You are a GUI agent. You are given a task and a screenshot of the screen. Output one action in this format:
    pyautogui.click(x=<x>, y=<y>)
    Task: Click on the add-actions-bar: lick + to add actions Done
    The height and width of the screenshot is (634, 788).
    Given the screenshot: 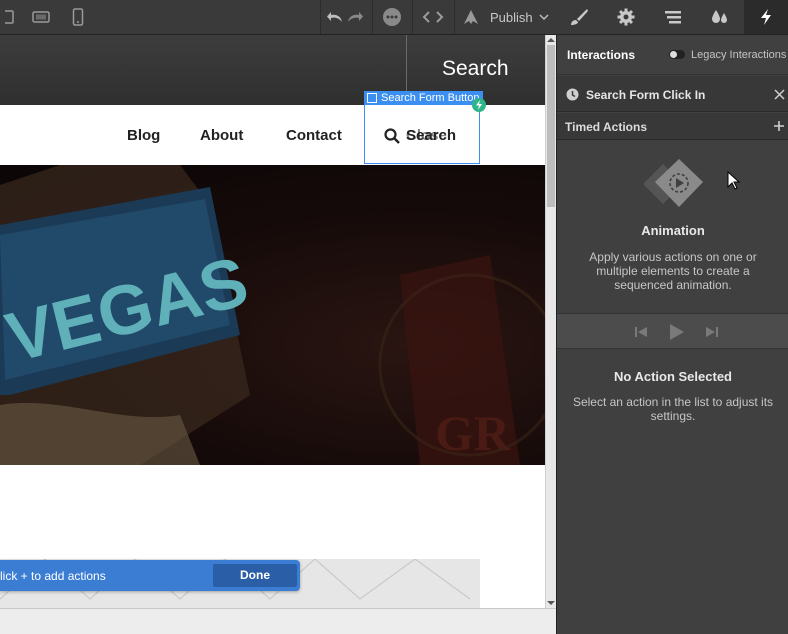 What is the action you would take?
    pyautogui.click(x=150, y=575)
    